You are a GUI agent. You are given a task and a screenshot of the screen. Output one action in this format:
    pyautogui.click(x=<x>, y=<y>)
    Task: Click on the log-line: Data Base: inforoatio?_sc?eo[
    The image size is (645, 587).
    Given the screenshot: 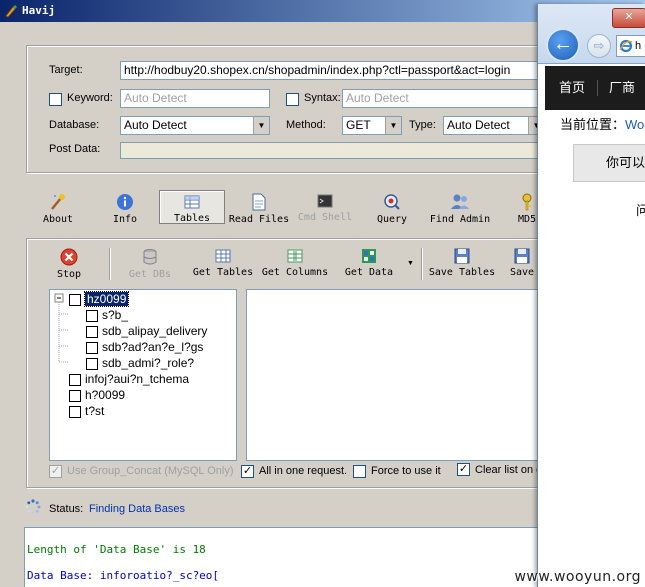 What is the action you would take?
    pyautogui.click(x=123, y=575)
    